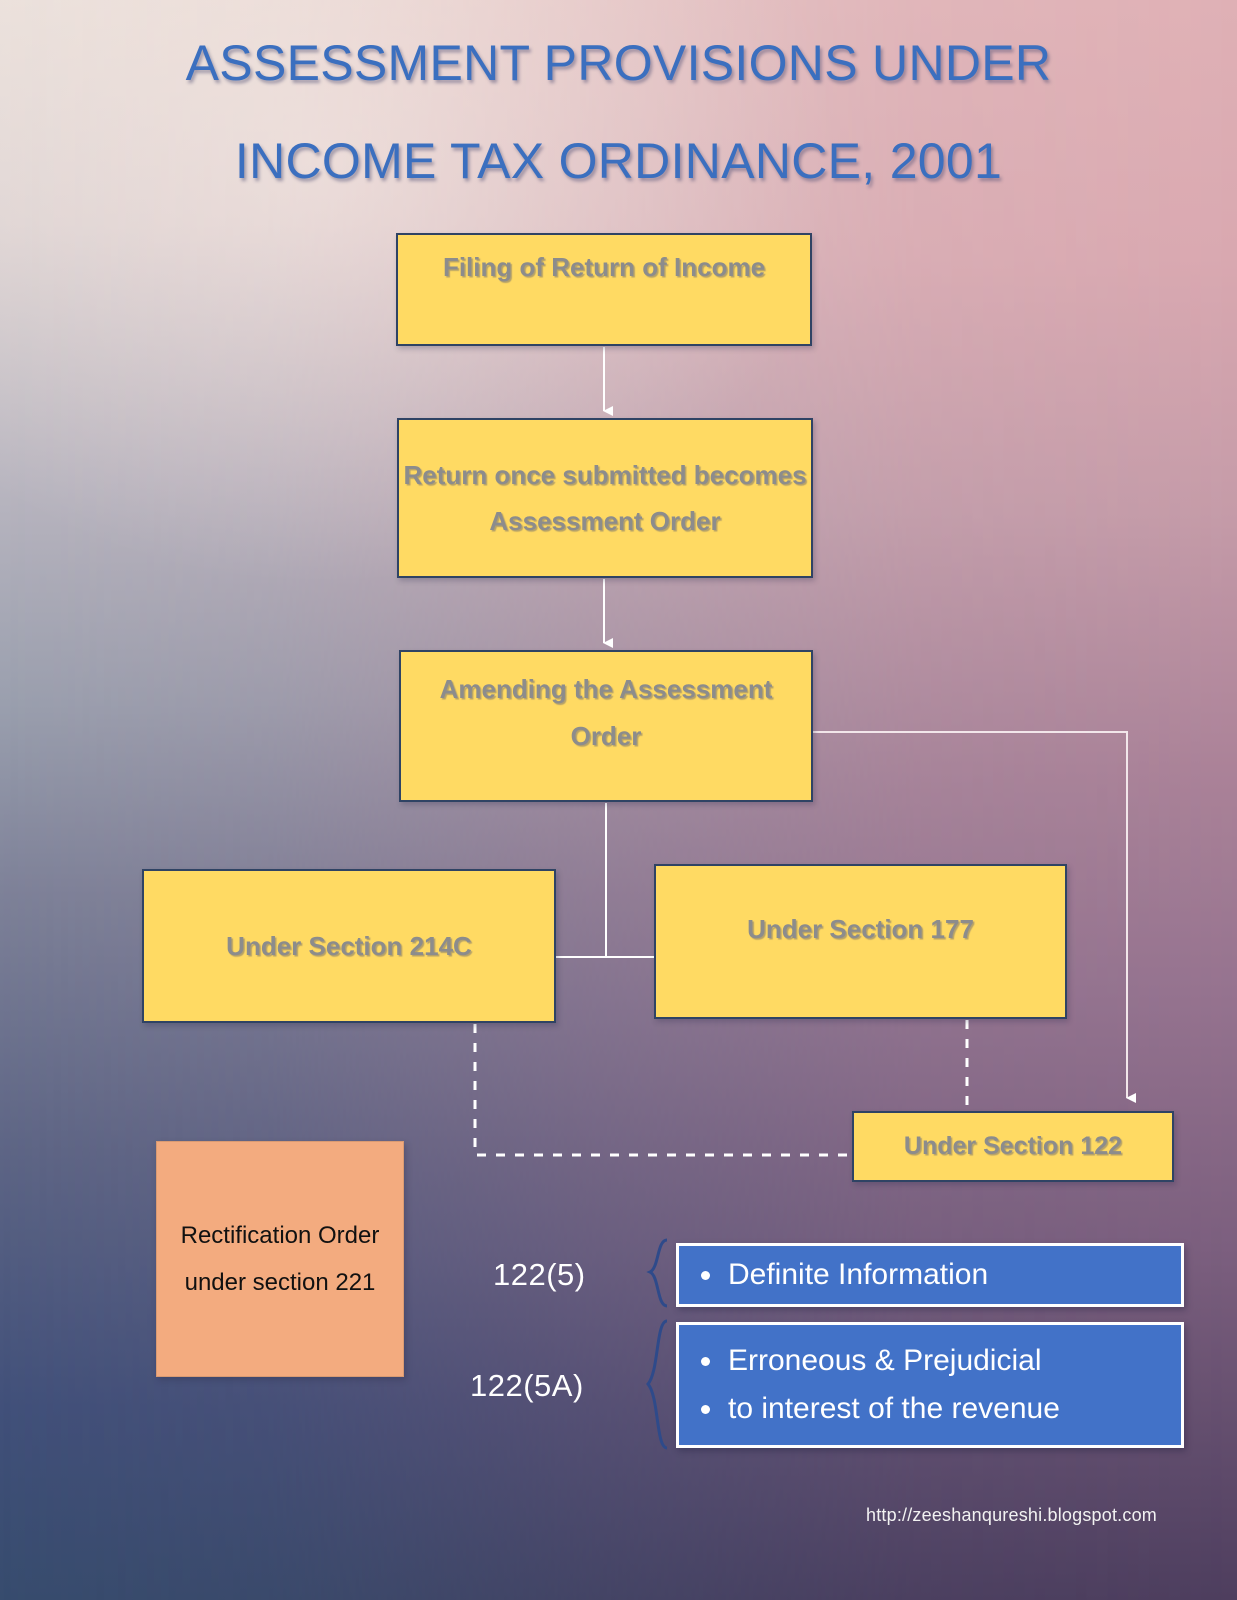  I want to click on bullet-item: to interest of the revenue, so click(938, 1409).